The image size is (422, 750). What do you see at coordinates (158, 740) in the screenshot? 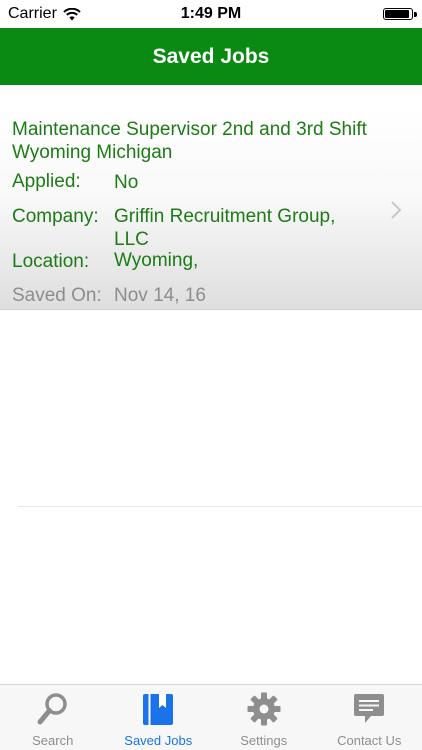
I see `tab-label-saved-jobs: Saved Jobs` at bounding box center [158, 740].